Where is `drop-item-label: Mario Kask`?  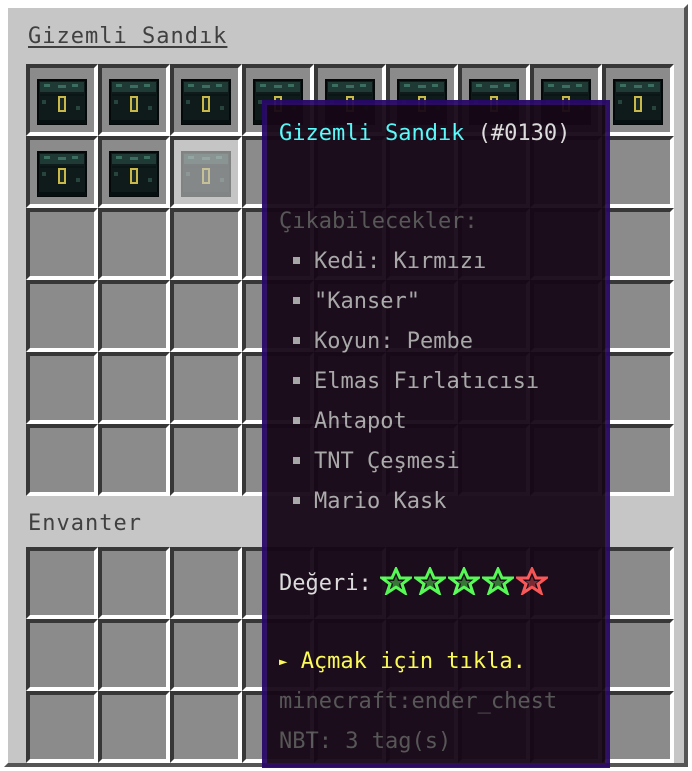 drop-item-label: Mario Kask is located at coordinates (380, 501).